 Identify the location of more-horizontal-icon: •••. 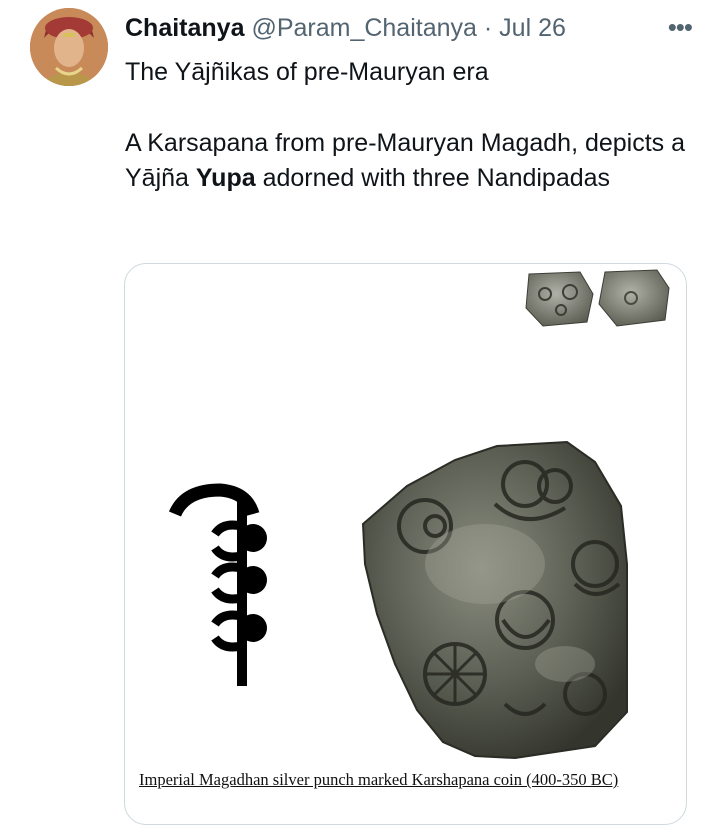
(680, 27).